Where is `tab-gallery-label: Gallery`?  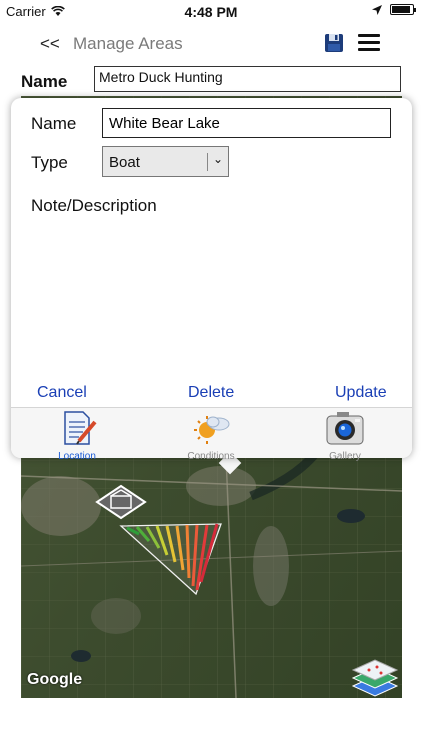 tab-gallery-label: Gallery is located at coordinates (345, 456).